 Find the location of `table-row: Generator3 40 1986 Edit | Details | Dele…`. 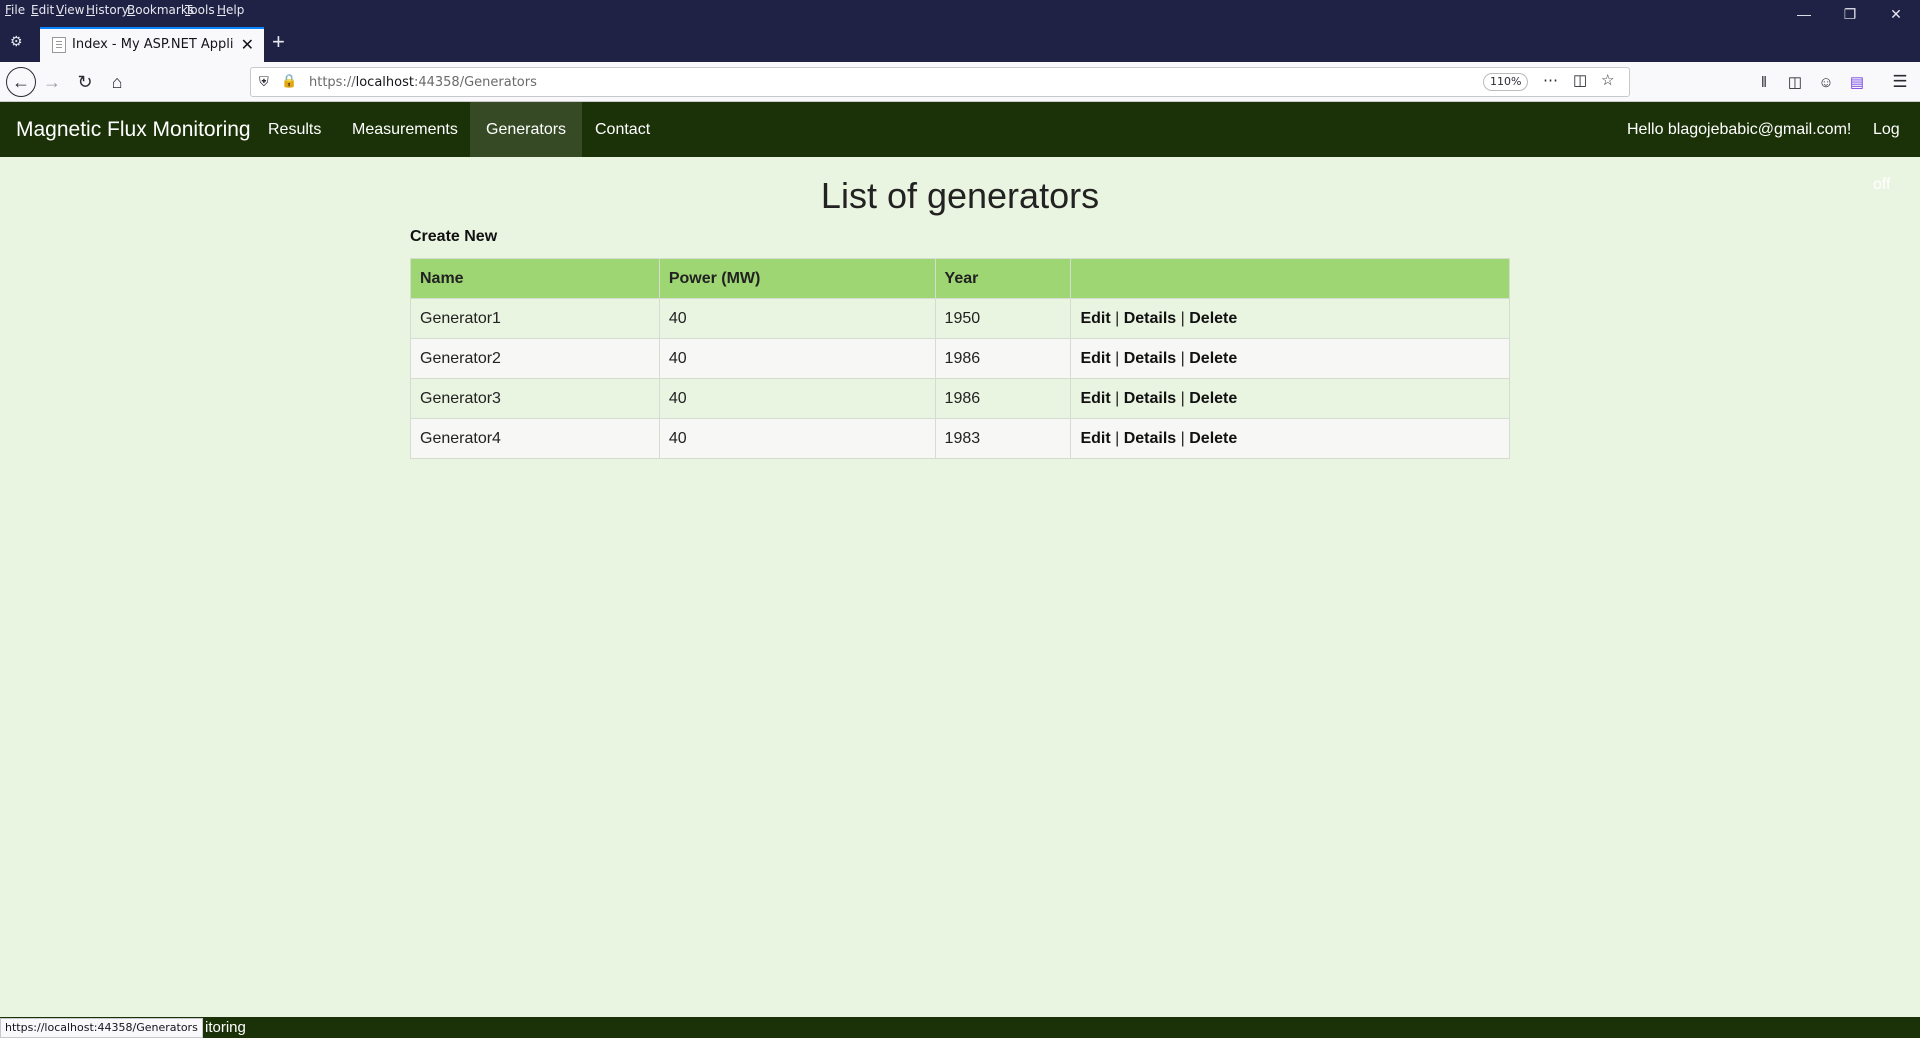

table-row: Generator3 40 1986 Edit | Details | Dele… is located at coordinates (960, 398).